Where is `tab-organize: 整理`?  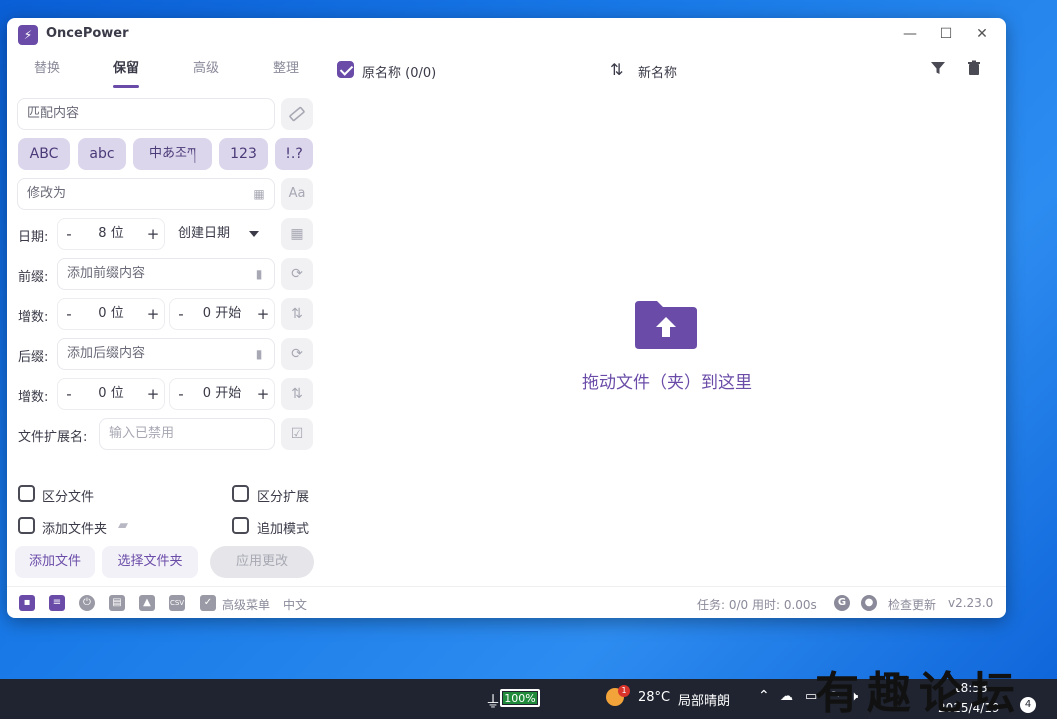
tab-organize: 整理 is located at coordinates (286, 74).